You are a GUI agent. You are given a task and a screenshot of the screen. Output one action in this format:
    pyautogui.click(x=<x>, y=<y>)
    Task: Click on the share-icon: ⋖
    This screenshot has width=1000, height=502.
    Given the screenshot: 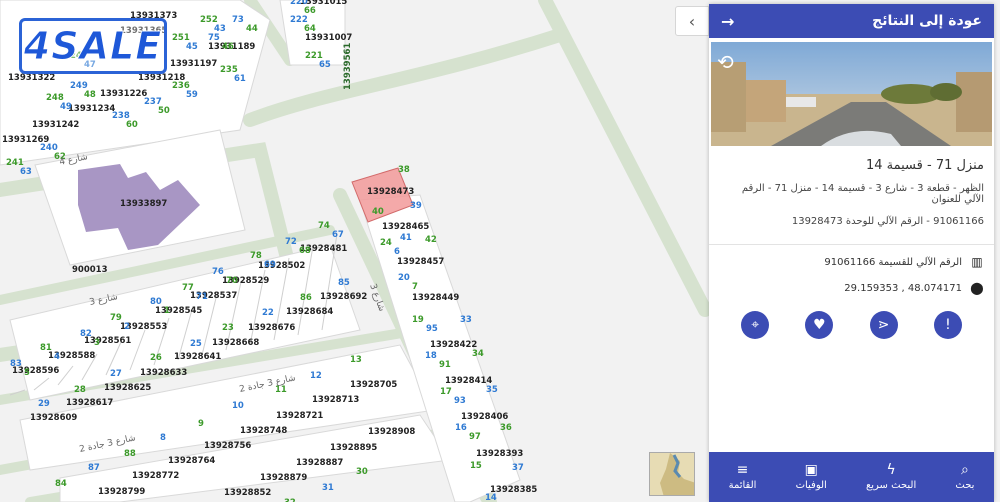 What is the action you would take?
    pyautogui.click(x=883, y=325)
    